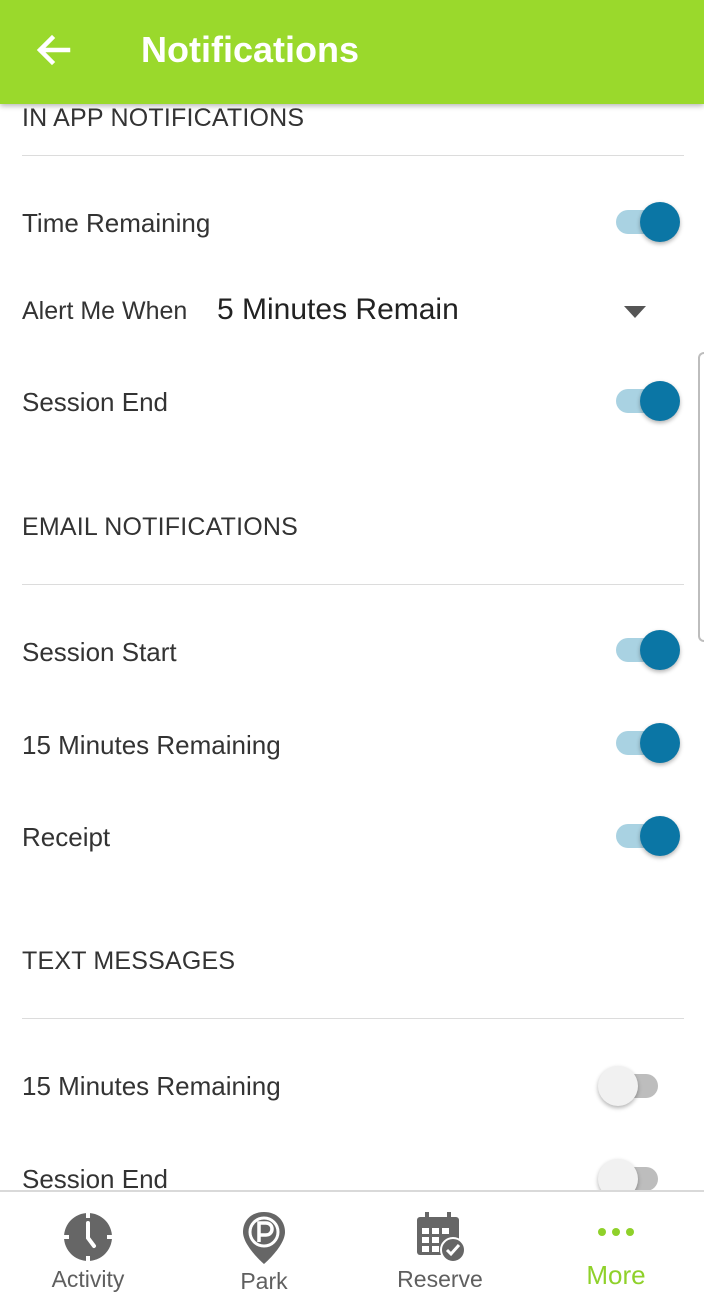 This screenshot has width=704, height=1309. Describe the element at coordinates (701, 497) in the screenshot. I see `edge-scroll-handle` at that location.